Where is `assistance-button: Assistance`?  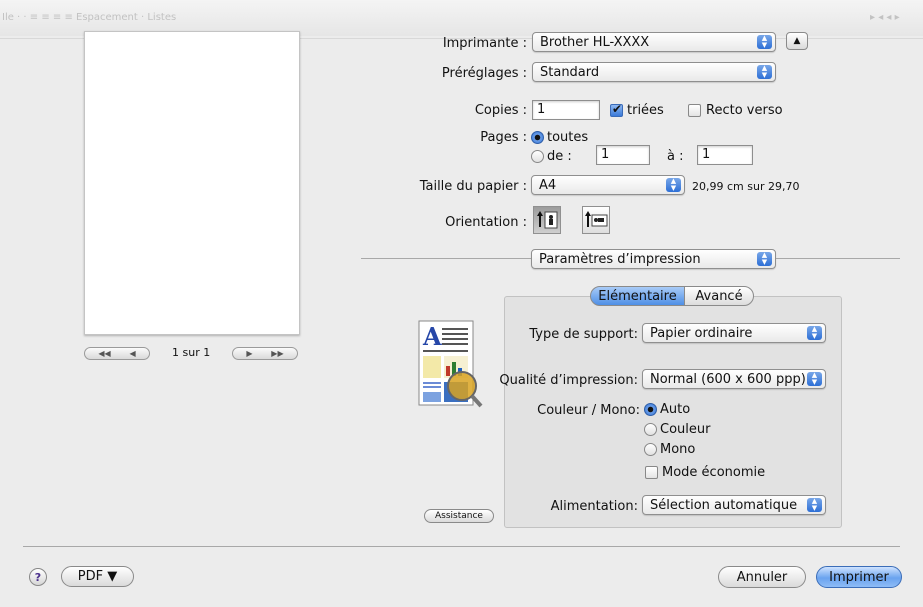
assistance-button: Assistance is located at coordinates (459, 516).